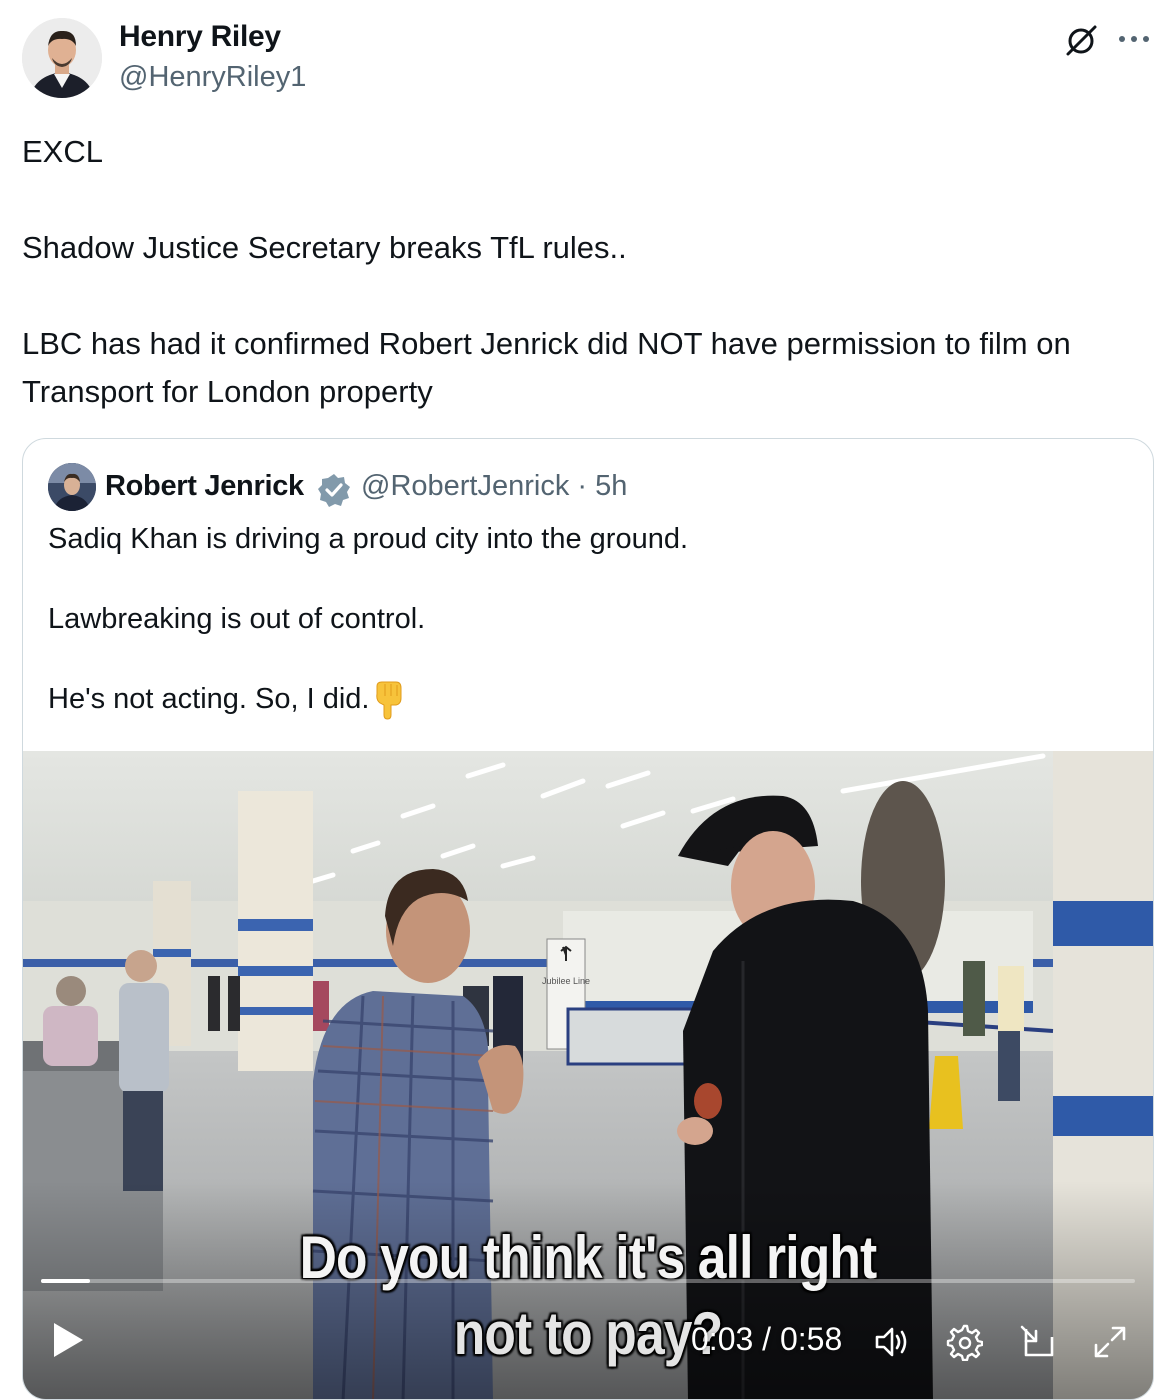  I want to click on verified-badge-icon, so click(334, 490).